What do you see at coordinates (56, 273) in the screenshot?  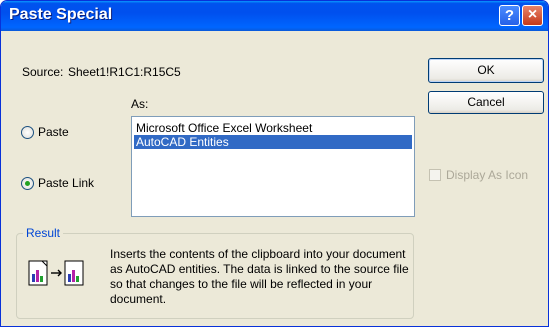 I see `paste-link-result-icon` at bounding box center [56, 273].